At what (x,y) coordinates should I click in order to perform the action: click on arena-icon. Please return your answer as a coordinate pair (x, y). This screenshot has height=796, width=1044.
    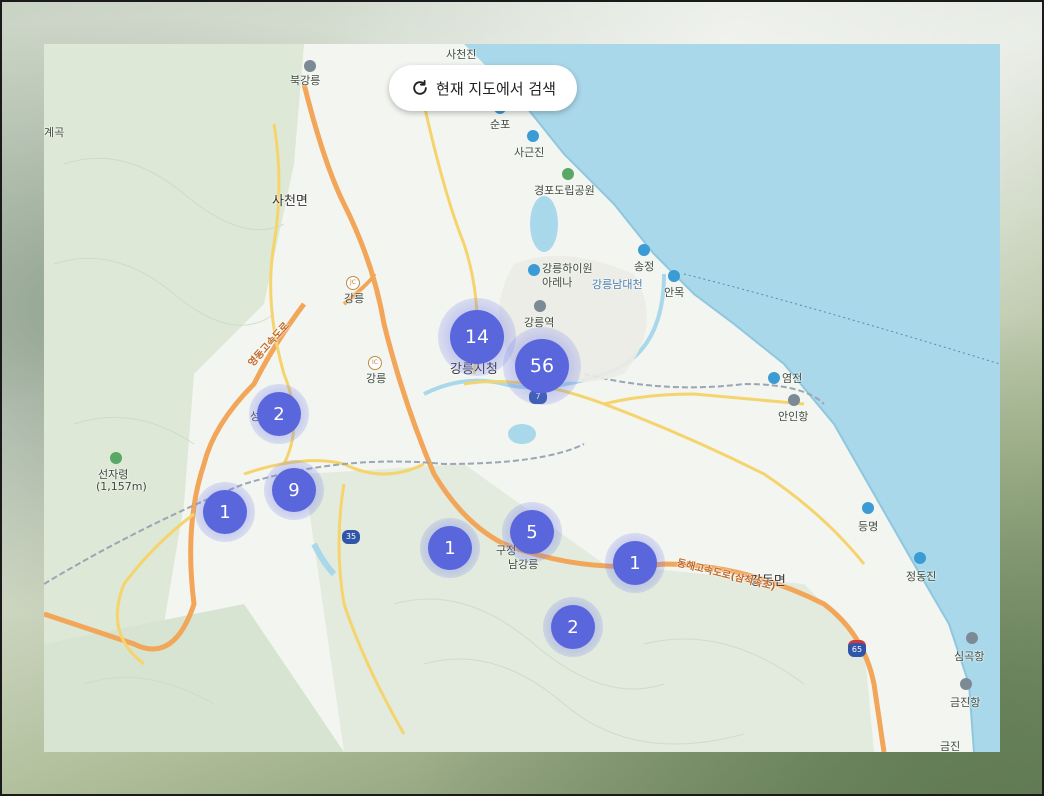
    Looking at the image, I should click on (534, 270).